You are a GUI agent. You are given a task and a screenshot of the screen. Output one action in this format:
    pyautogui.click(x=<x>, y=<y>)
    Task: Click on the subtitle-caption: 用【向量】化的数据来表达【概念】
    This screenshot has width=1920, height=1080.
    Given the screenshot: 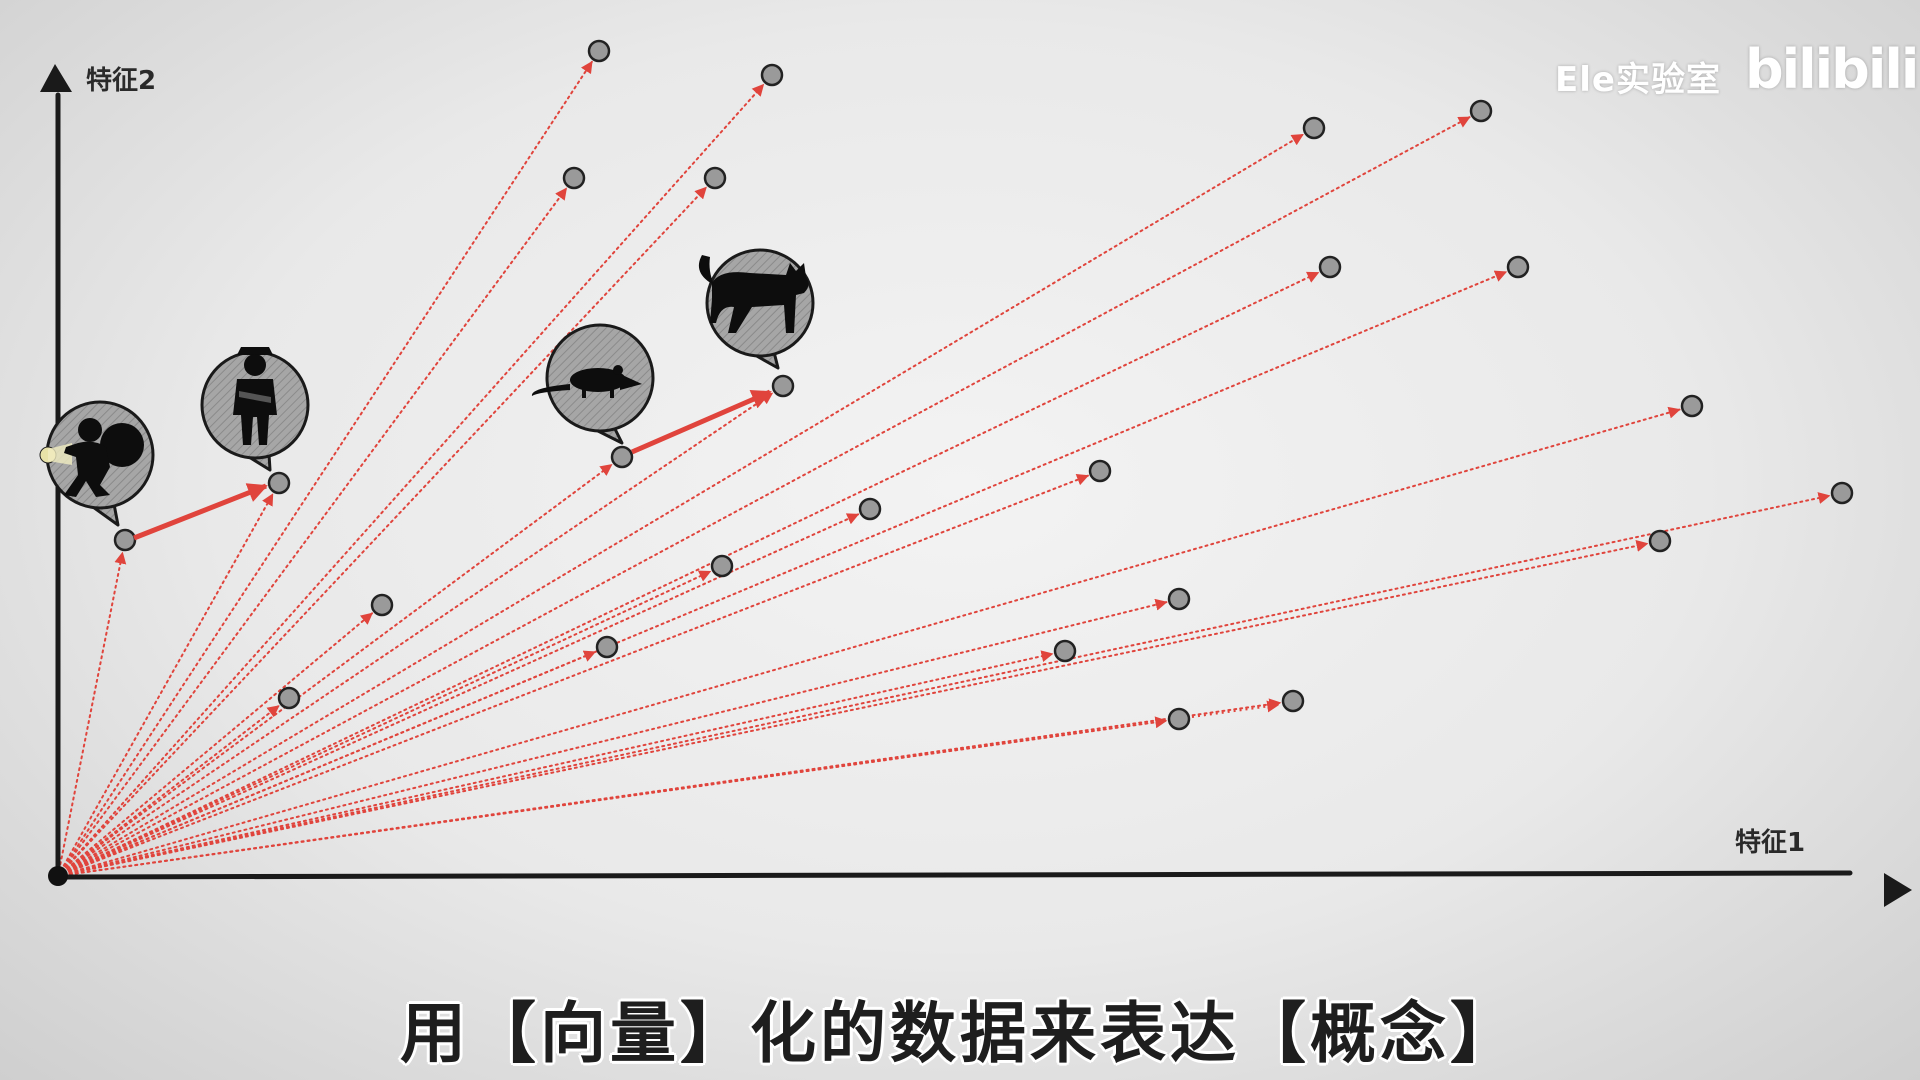 What is the action you would take?
    pyautogui.click(x=960, y=1033)
    